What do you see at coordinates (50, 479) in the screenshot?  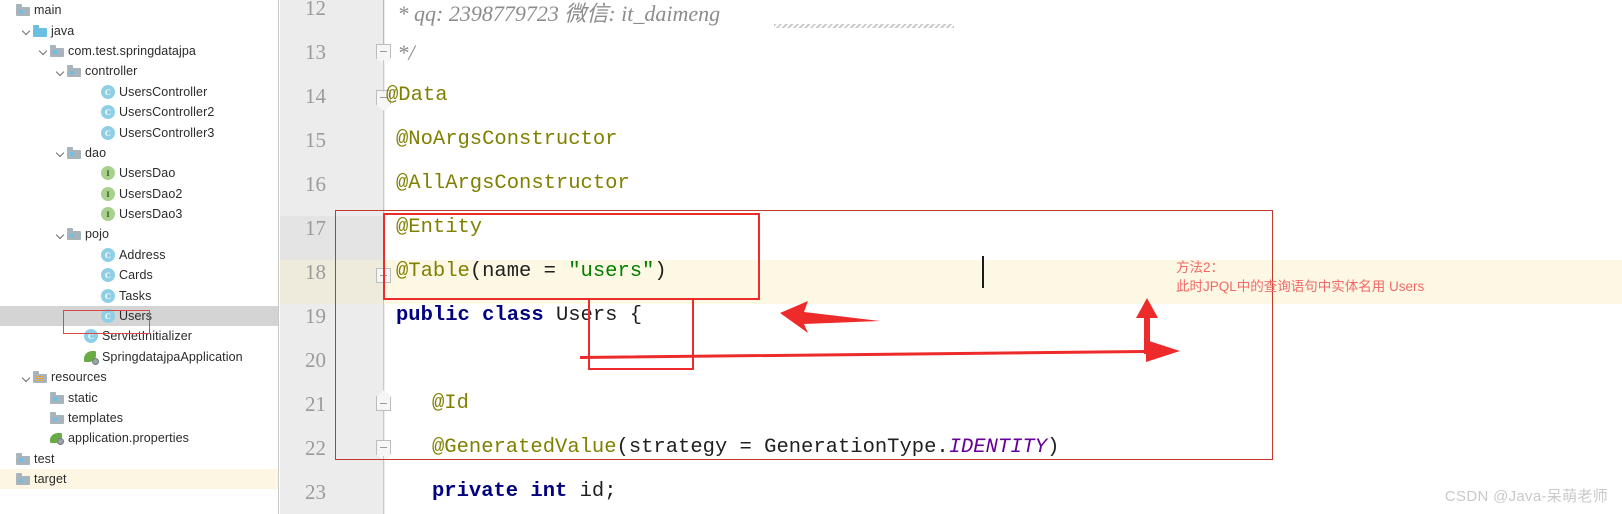 I see `tree-item-label: target` at bounding box center [50, 479].